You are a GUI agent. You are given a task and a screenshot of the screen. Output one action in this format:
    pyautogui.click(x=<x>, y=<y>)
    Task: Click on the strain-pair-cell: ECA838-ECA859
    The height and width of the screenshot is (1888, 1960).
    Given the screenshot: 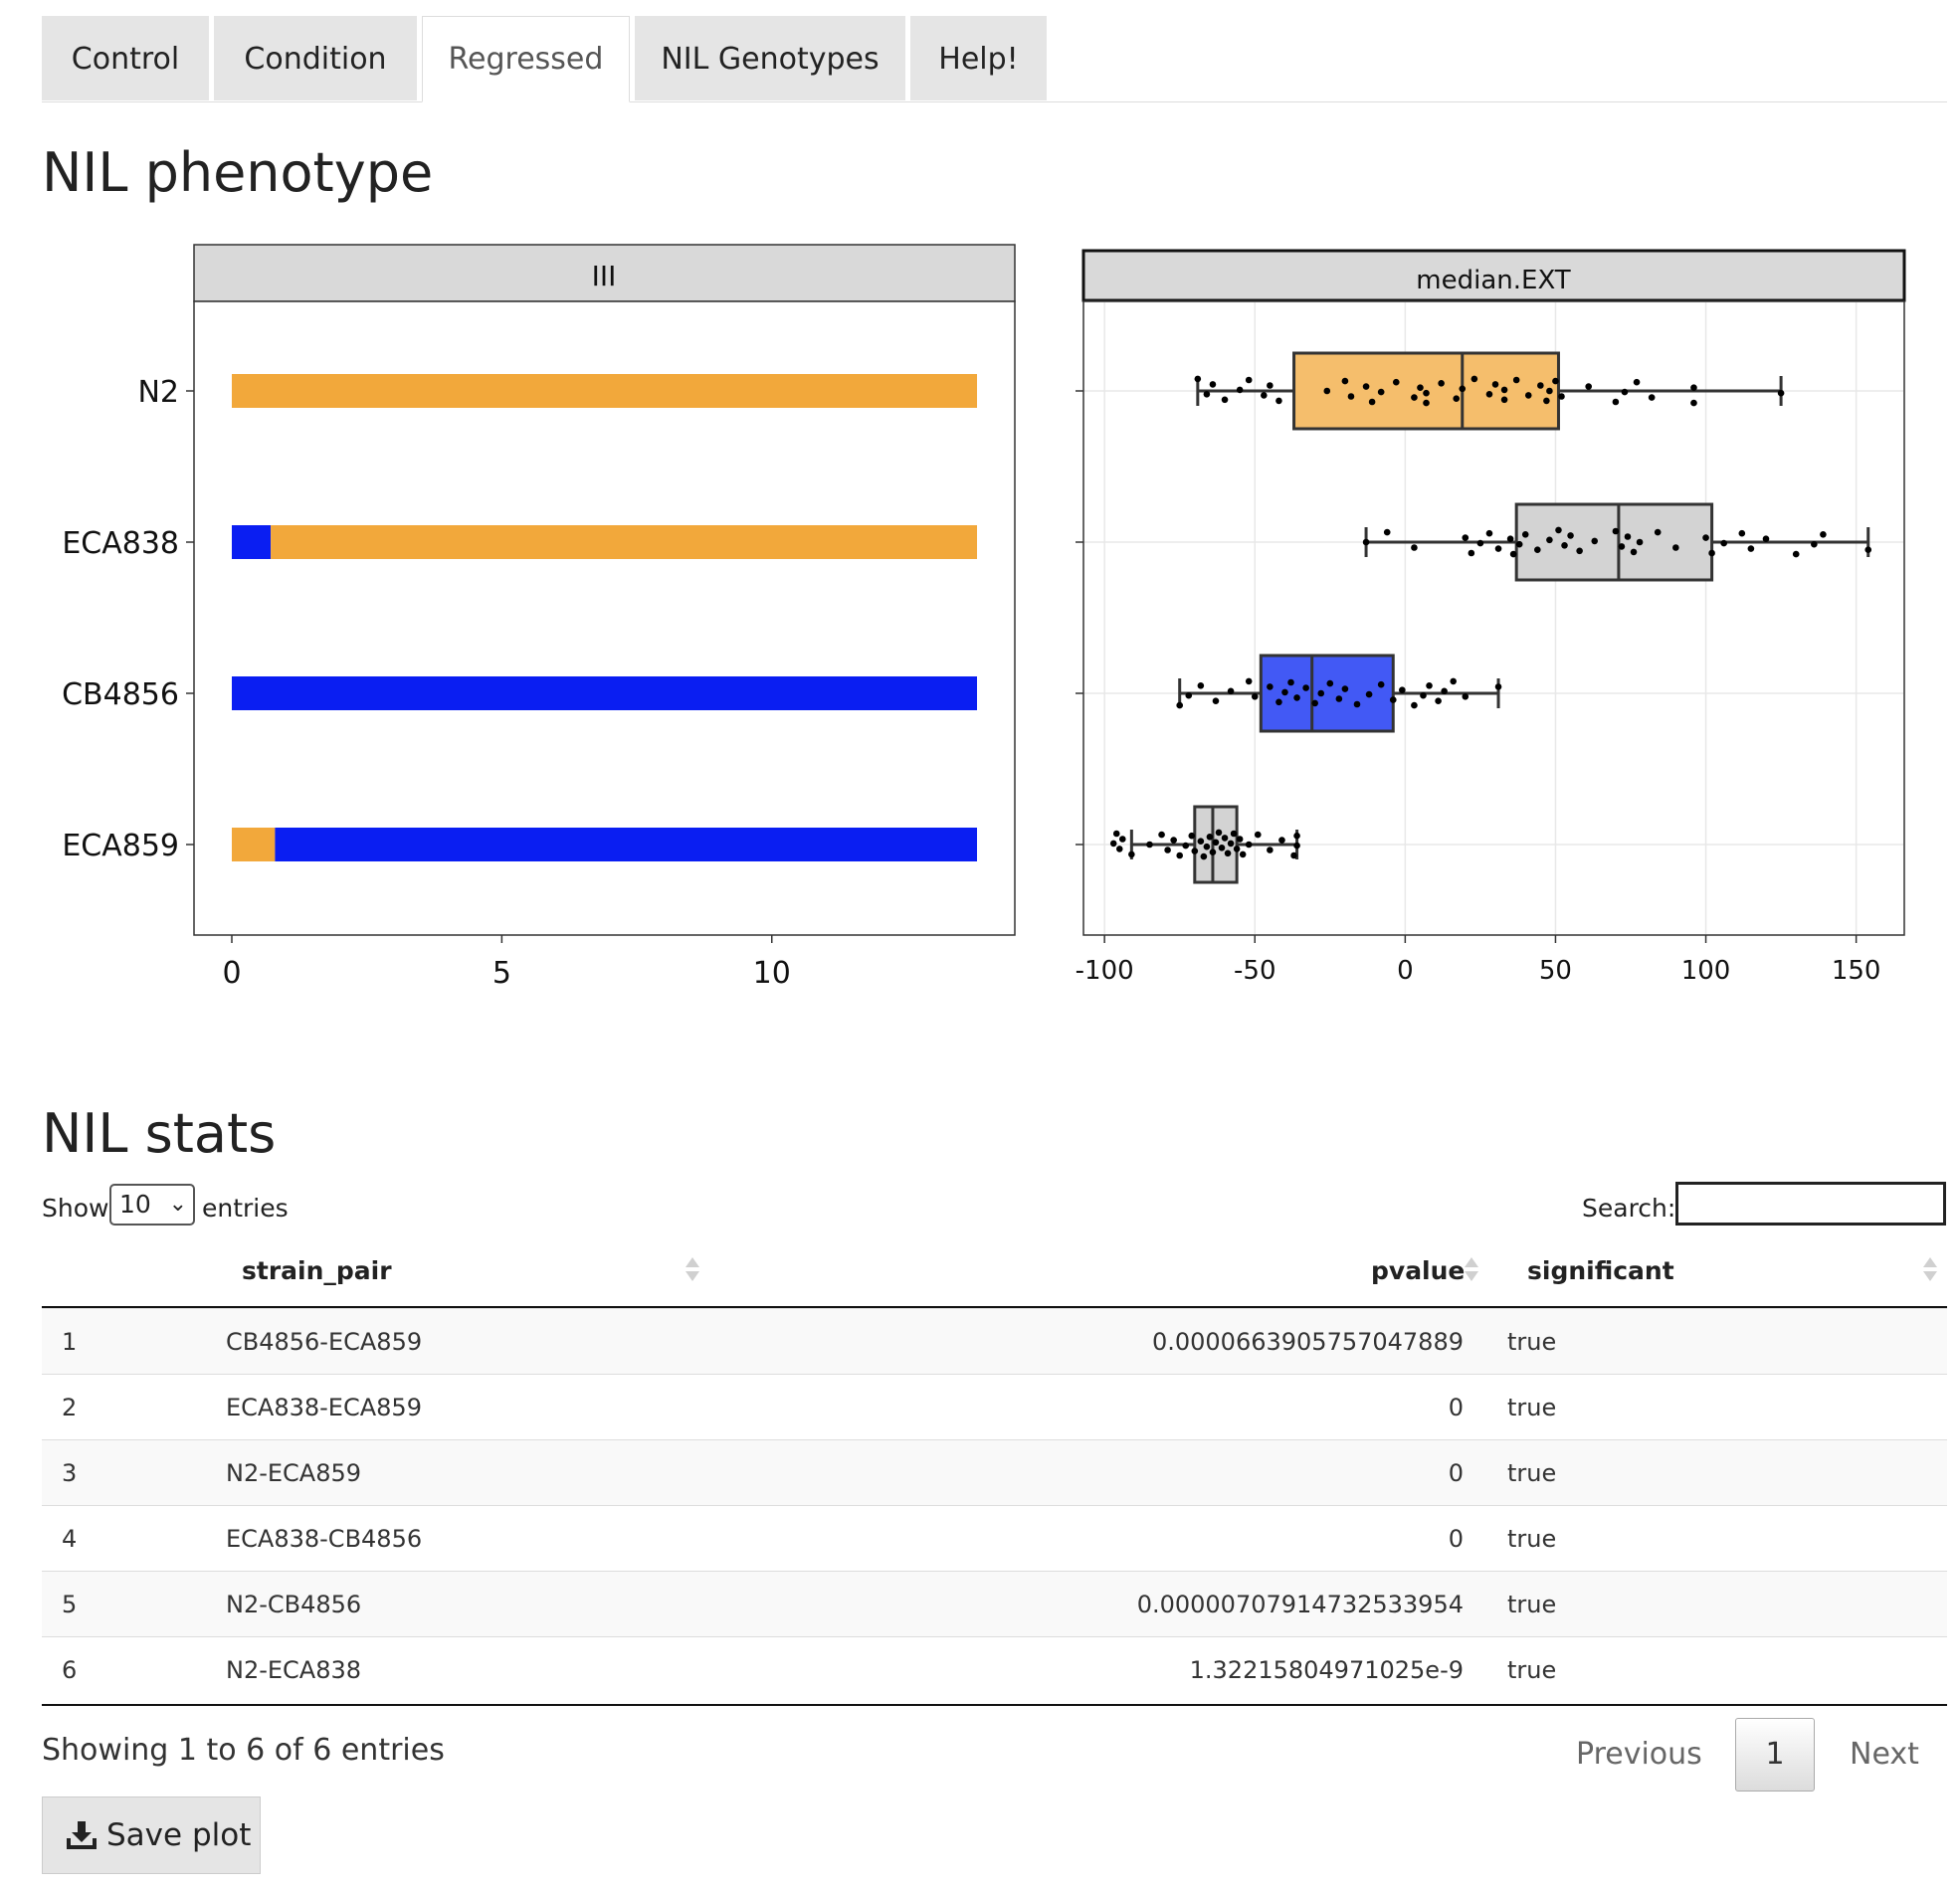 What is the action you would take?
    pyautogui.click(x=324, y=1407)
    